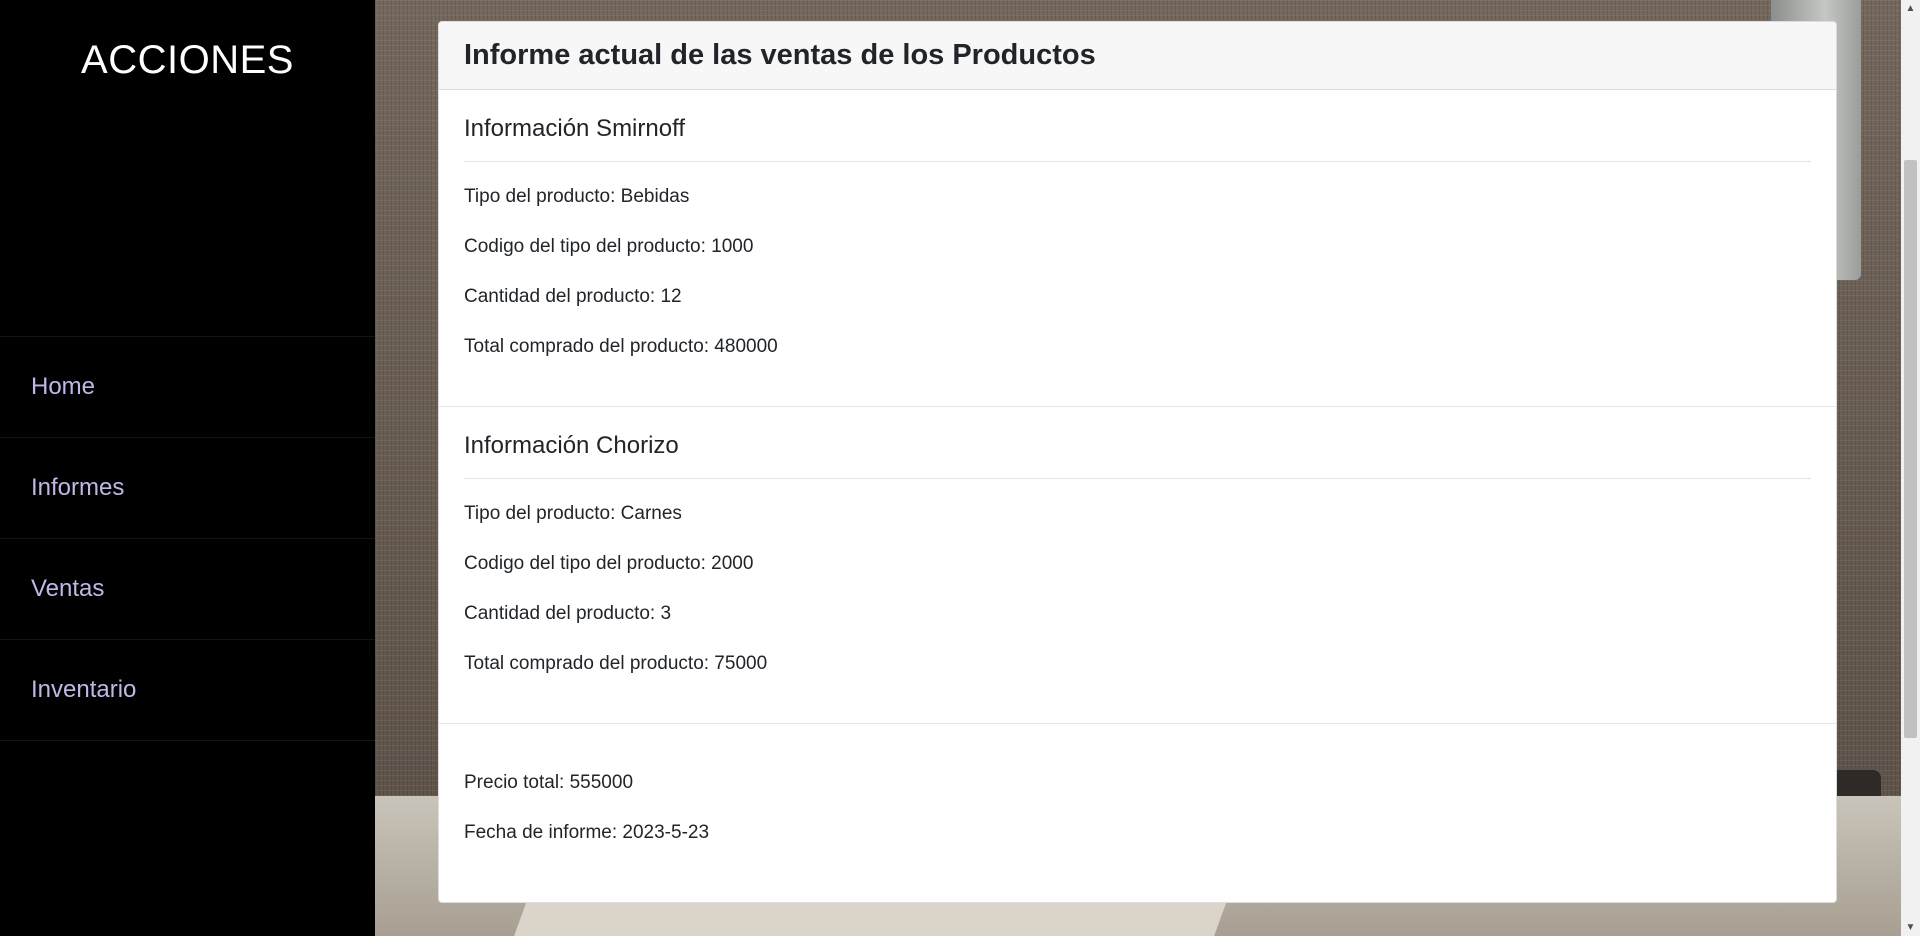 This screenshot has height=936, width=1920. Describe the element at coordinates (1137, 443) in the screenshot. I see `product-heading: Información Chorizo` at that location.